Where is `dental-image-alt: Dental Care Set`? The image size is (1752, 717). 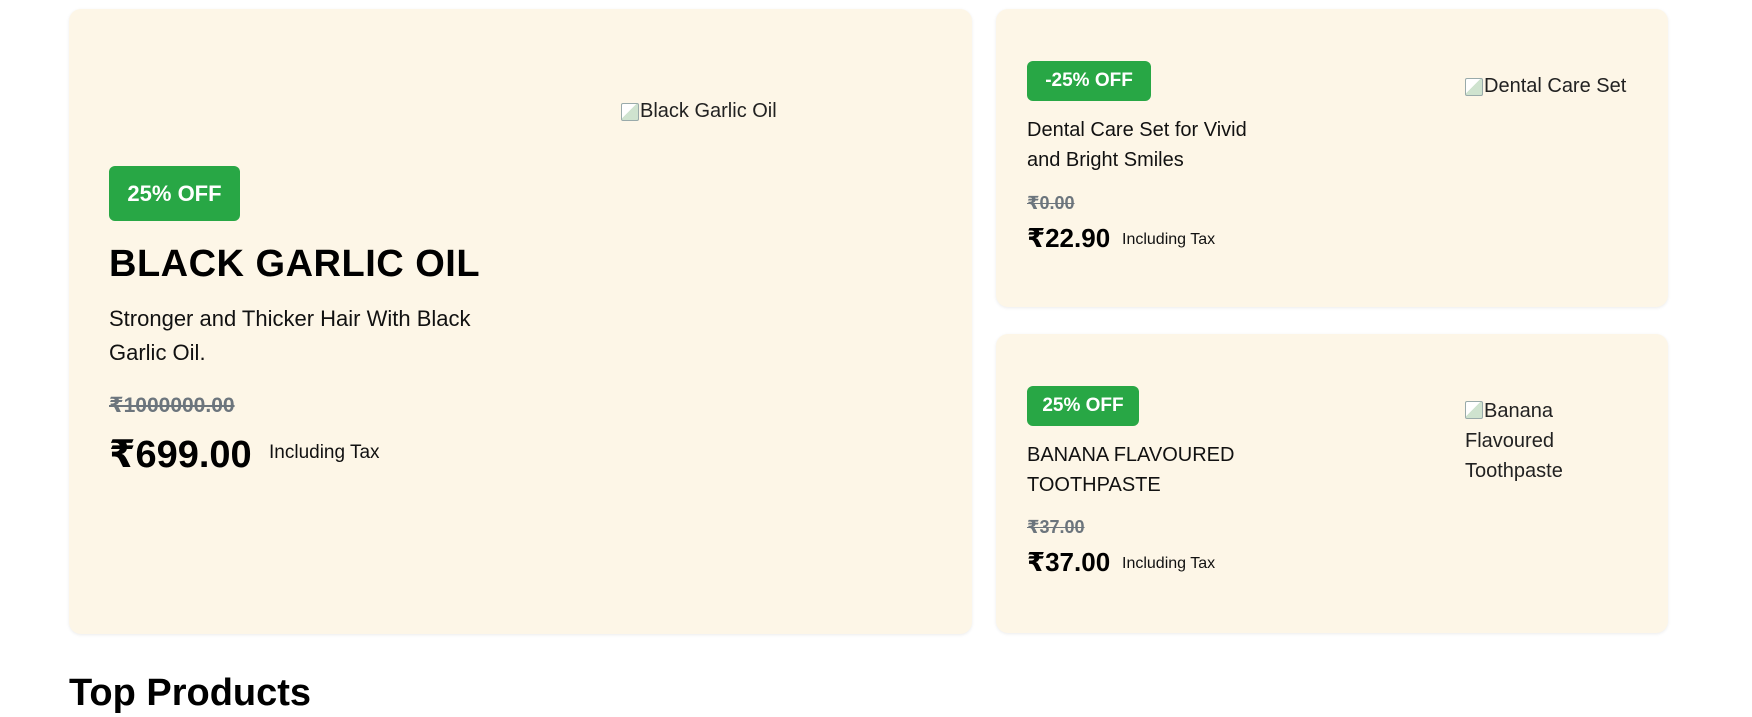 dental-image-alt: Dental Care Set is located at coordinates (1555, 86).